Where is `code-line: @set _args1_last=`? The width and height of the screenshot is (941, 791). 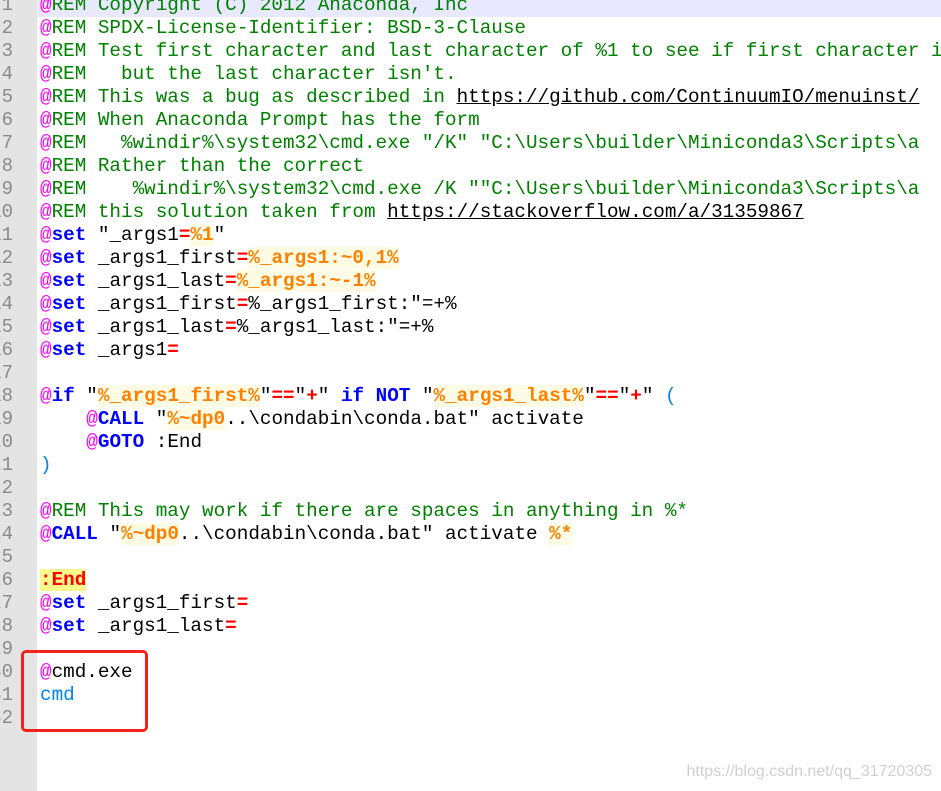
code-line: @set _args1_last= is located at coordinates (489, 626).